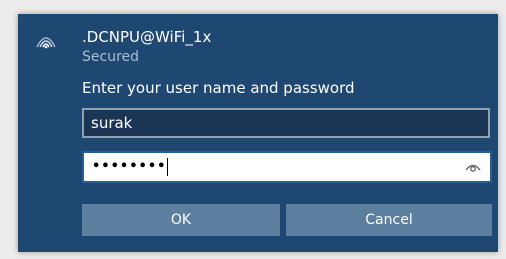  What do you see at coordinates (389, 220) in the screenshot?
I see `cancel-button: Cancel` at bounding box center [389, 220].